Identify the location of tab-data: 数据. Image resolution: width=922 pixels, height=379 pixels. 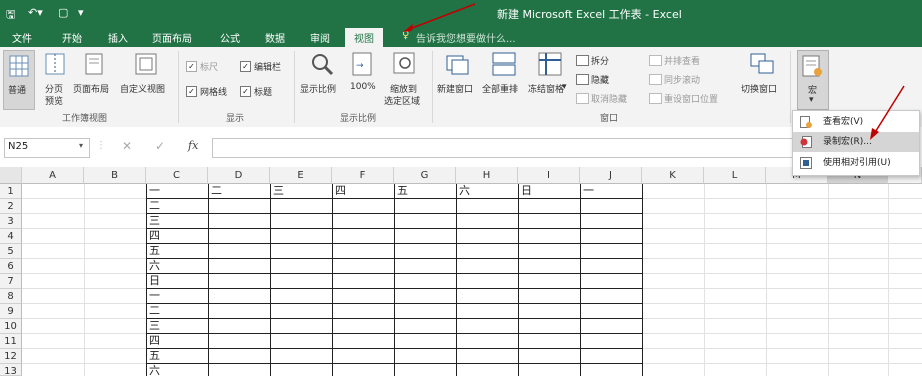
(275, 37).